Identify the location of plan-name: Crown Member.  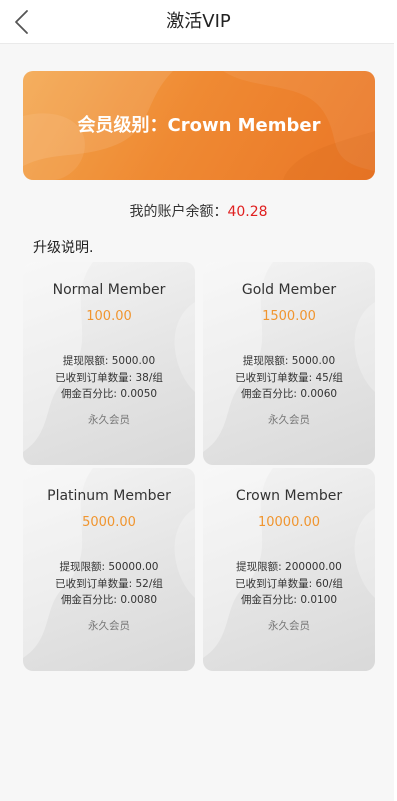
(289, 496).